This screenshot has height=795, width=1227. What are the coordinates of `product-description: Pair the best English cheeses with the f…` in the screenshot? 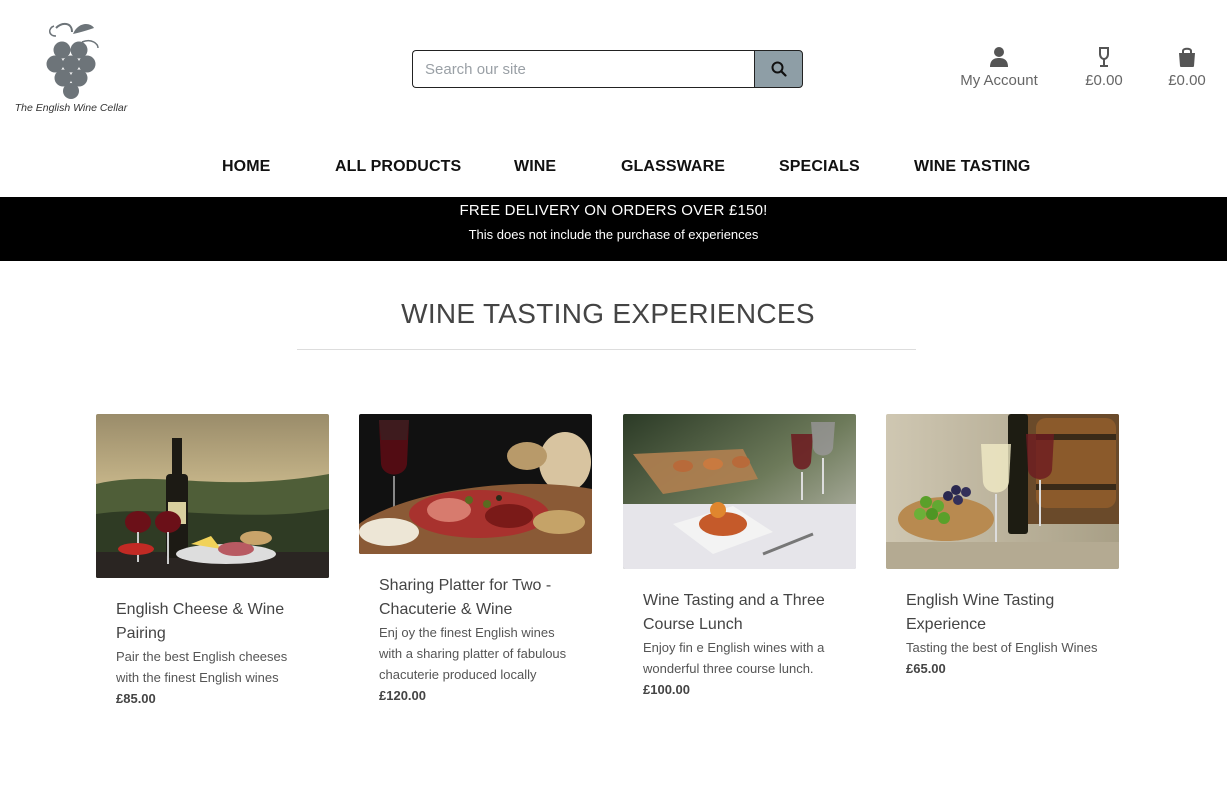 It's located at (202, 667).